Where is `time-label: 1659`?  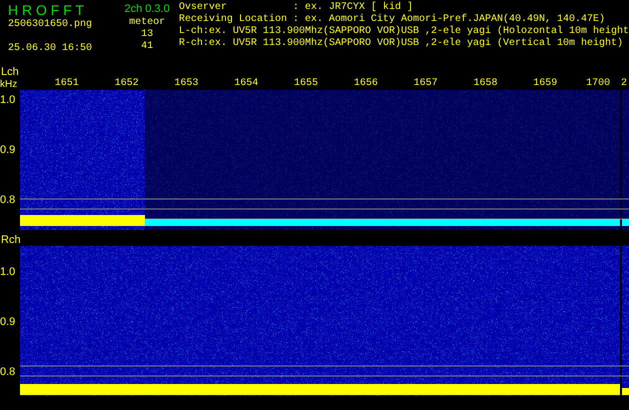
time-label: 1659 is located at coordinates (545, 84).